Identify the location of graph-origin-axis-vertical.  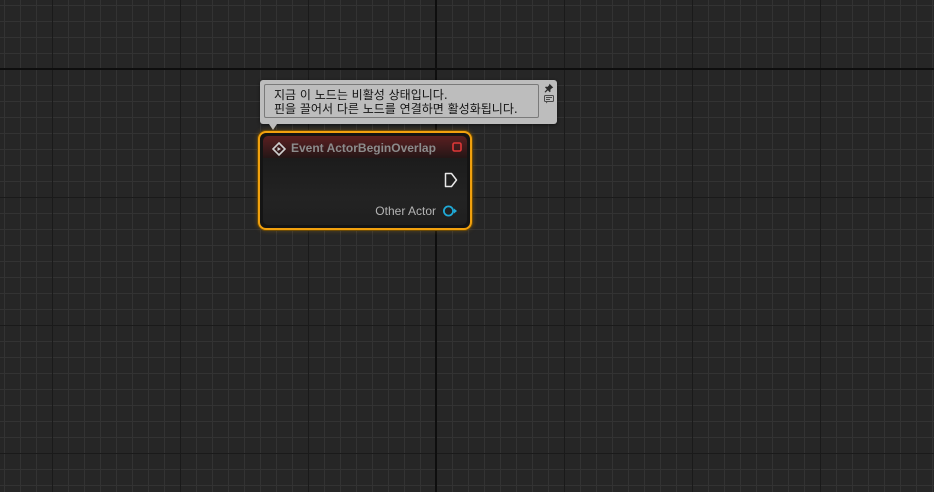
(436, 246).